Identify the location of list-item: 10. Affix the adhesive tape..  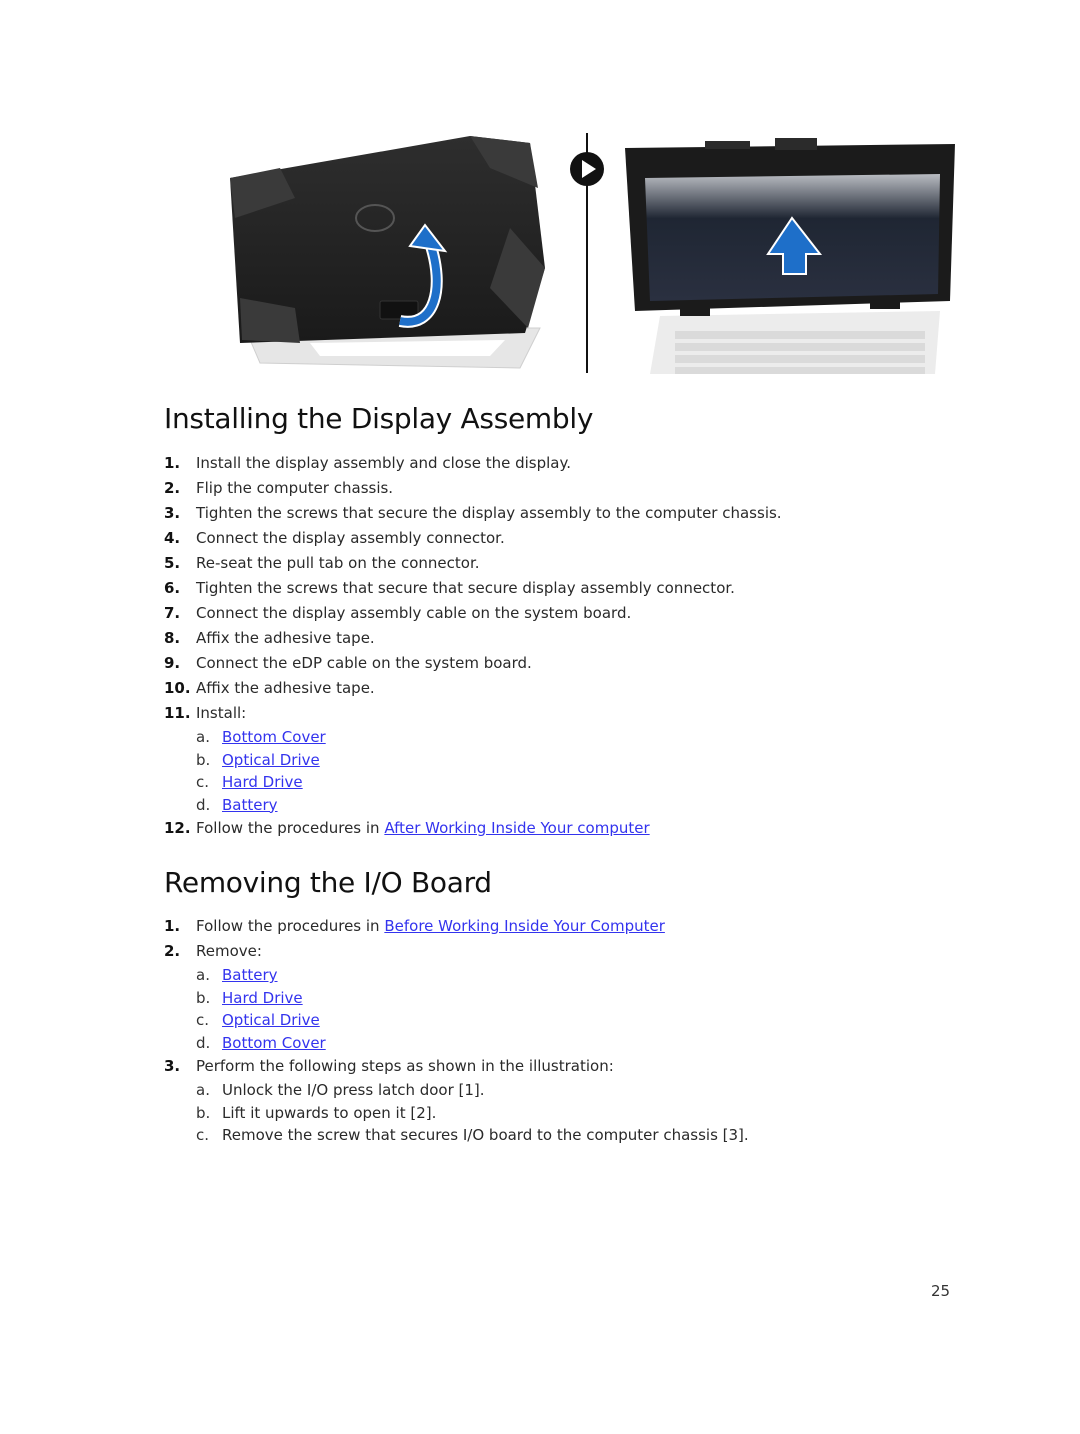
(473, 688).